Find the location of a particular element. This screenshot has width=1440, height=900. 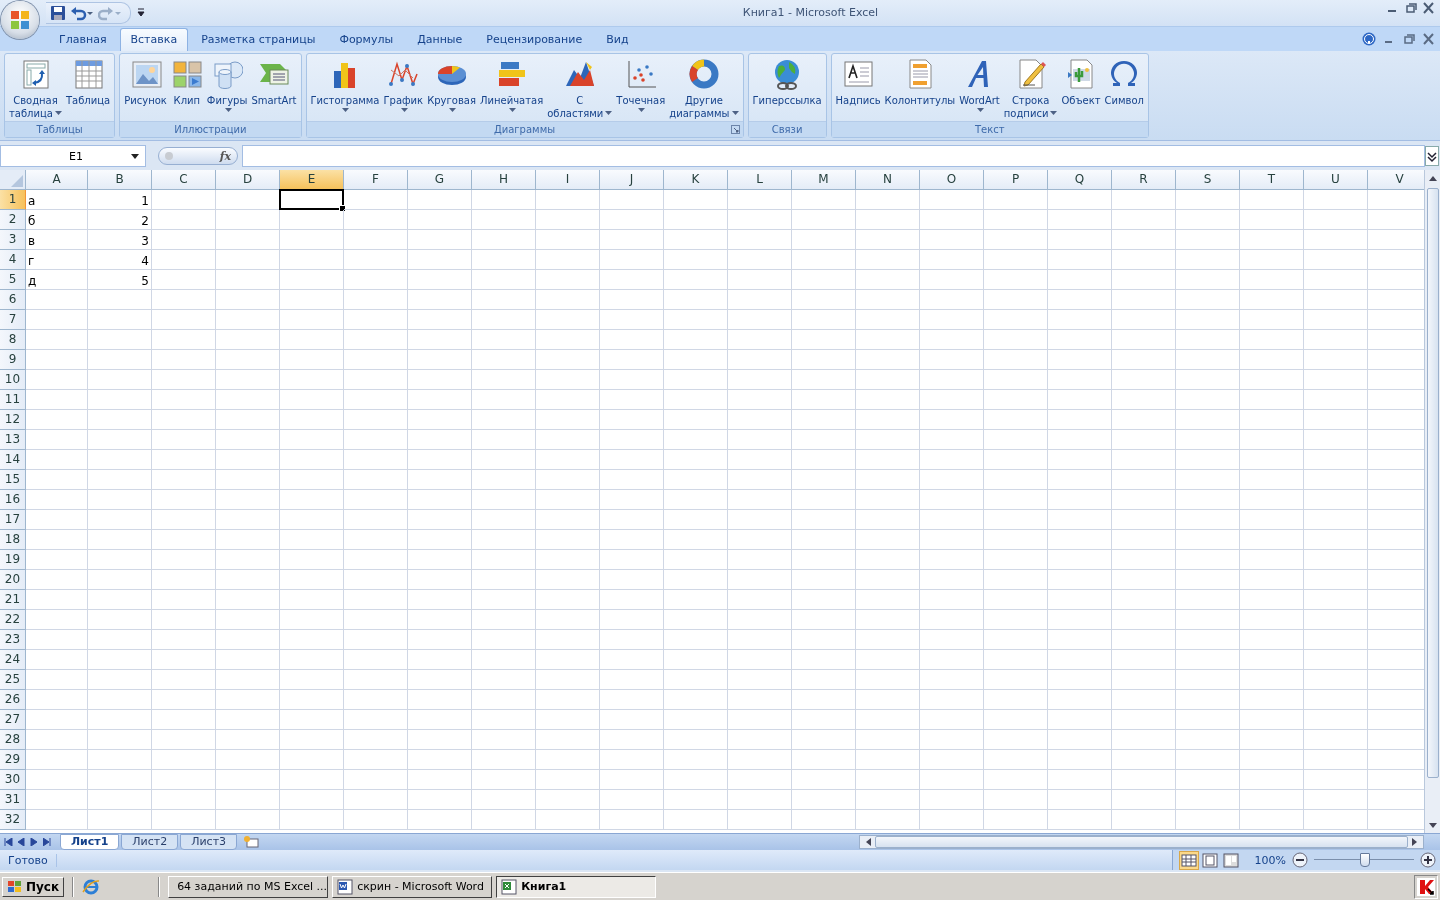

ribbon-button: Клип is located at coordinates (186, 88).